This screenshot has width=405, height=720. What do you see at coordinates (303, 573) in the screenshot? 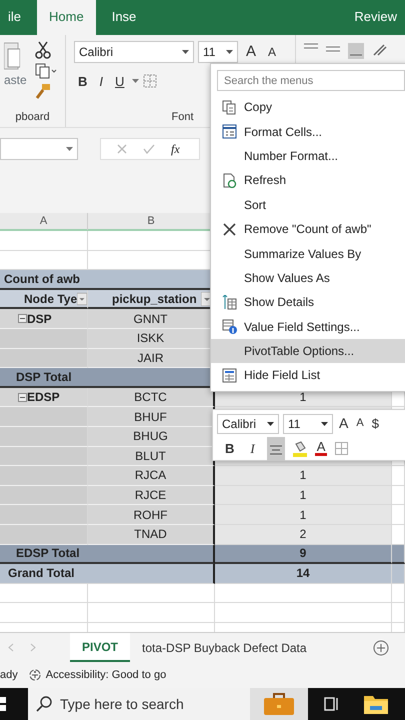
I see `total-value: 14` at bounding box center [303, 573].